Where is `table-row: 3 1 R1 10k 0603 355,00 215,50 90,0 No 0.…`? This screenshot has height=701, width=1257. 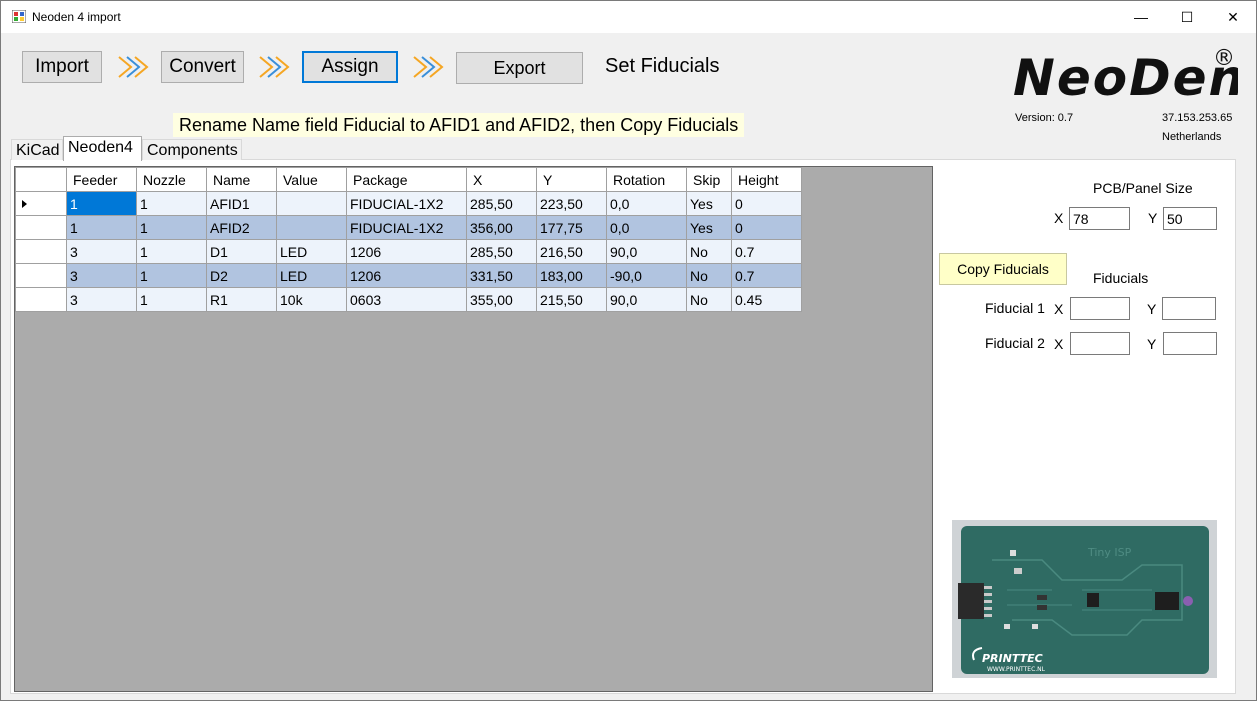
table-row: 3 1 R1 10k 0603 355,00 215,50 90,0 No 0.… is located at coordinates (408, 299).